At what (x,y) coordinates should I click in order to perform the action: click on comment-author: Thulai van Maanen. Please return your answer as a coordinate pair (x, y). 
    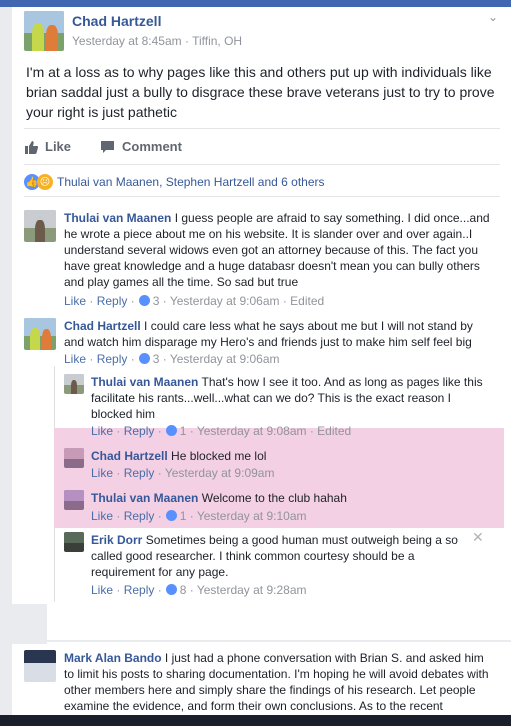
    Looking at the image, I should click on (117, 218).